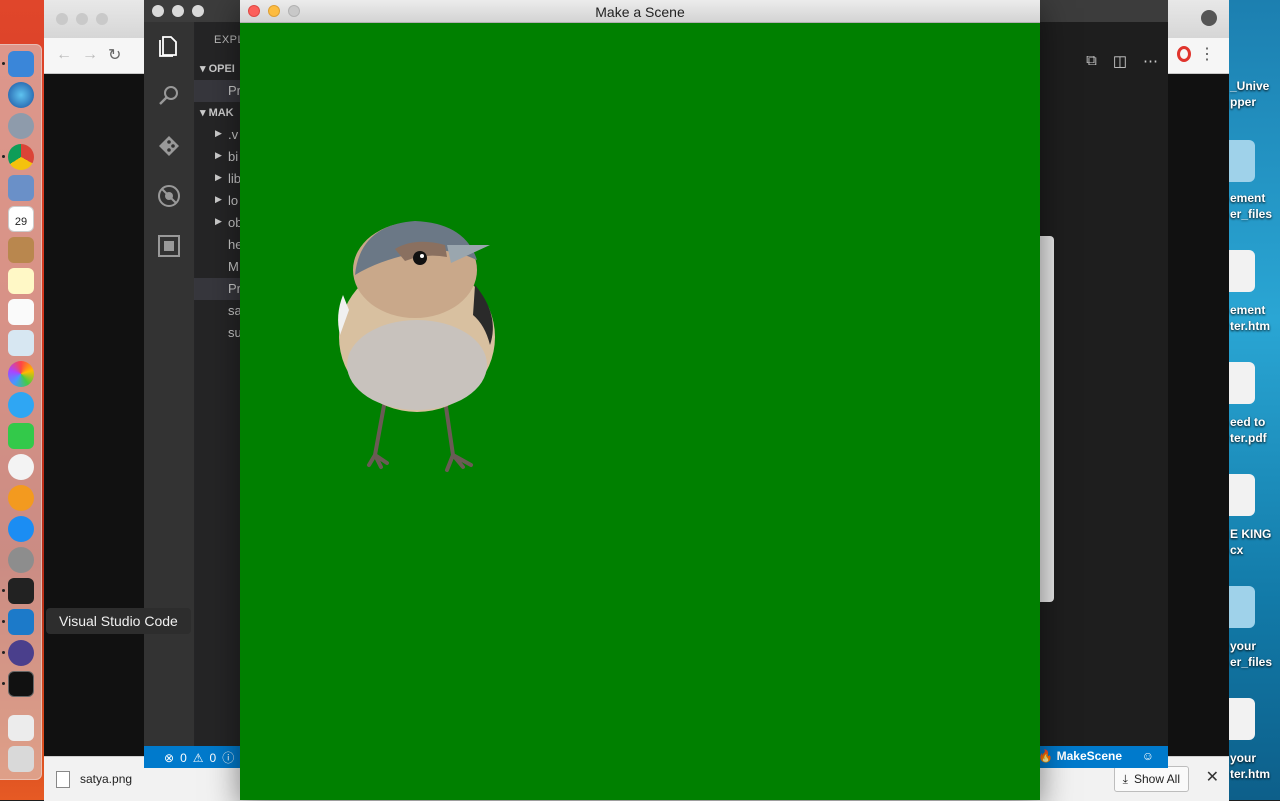 This screenshot has height=801, width=1280. Describe the element at coordinates (217, 68) in the screenshot. I see `section-open-editors: ▾ OPEI` at that location.